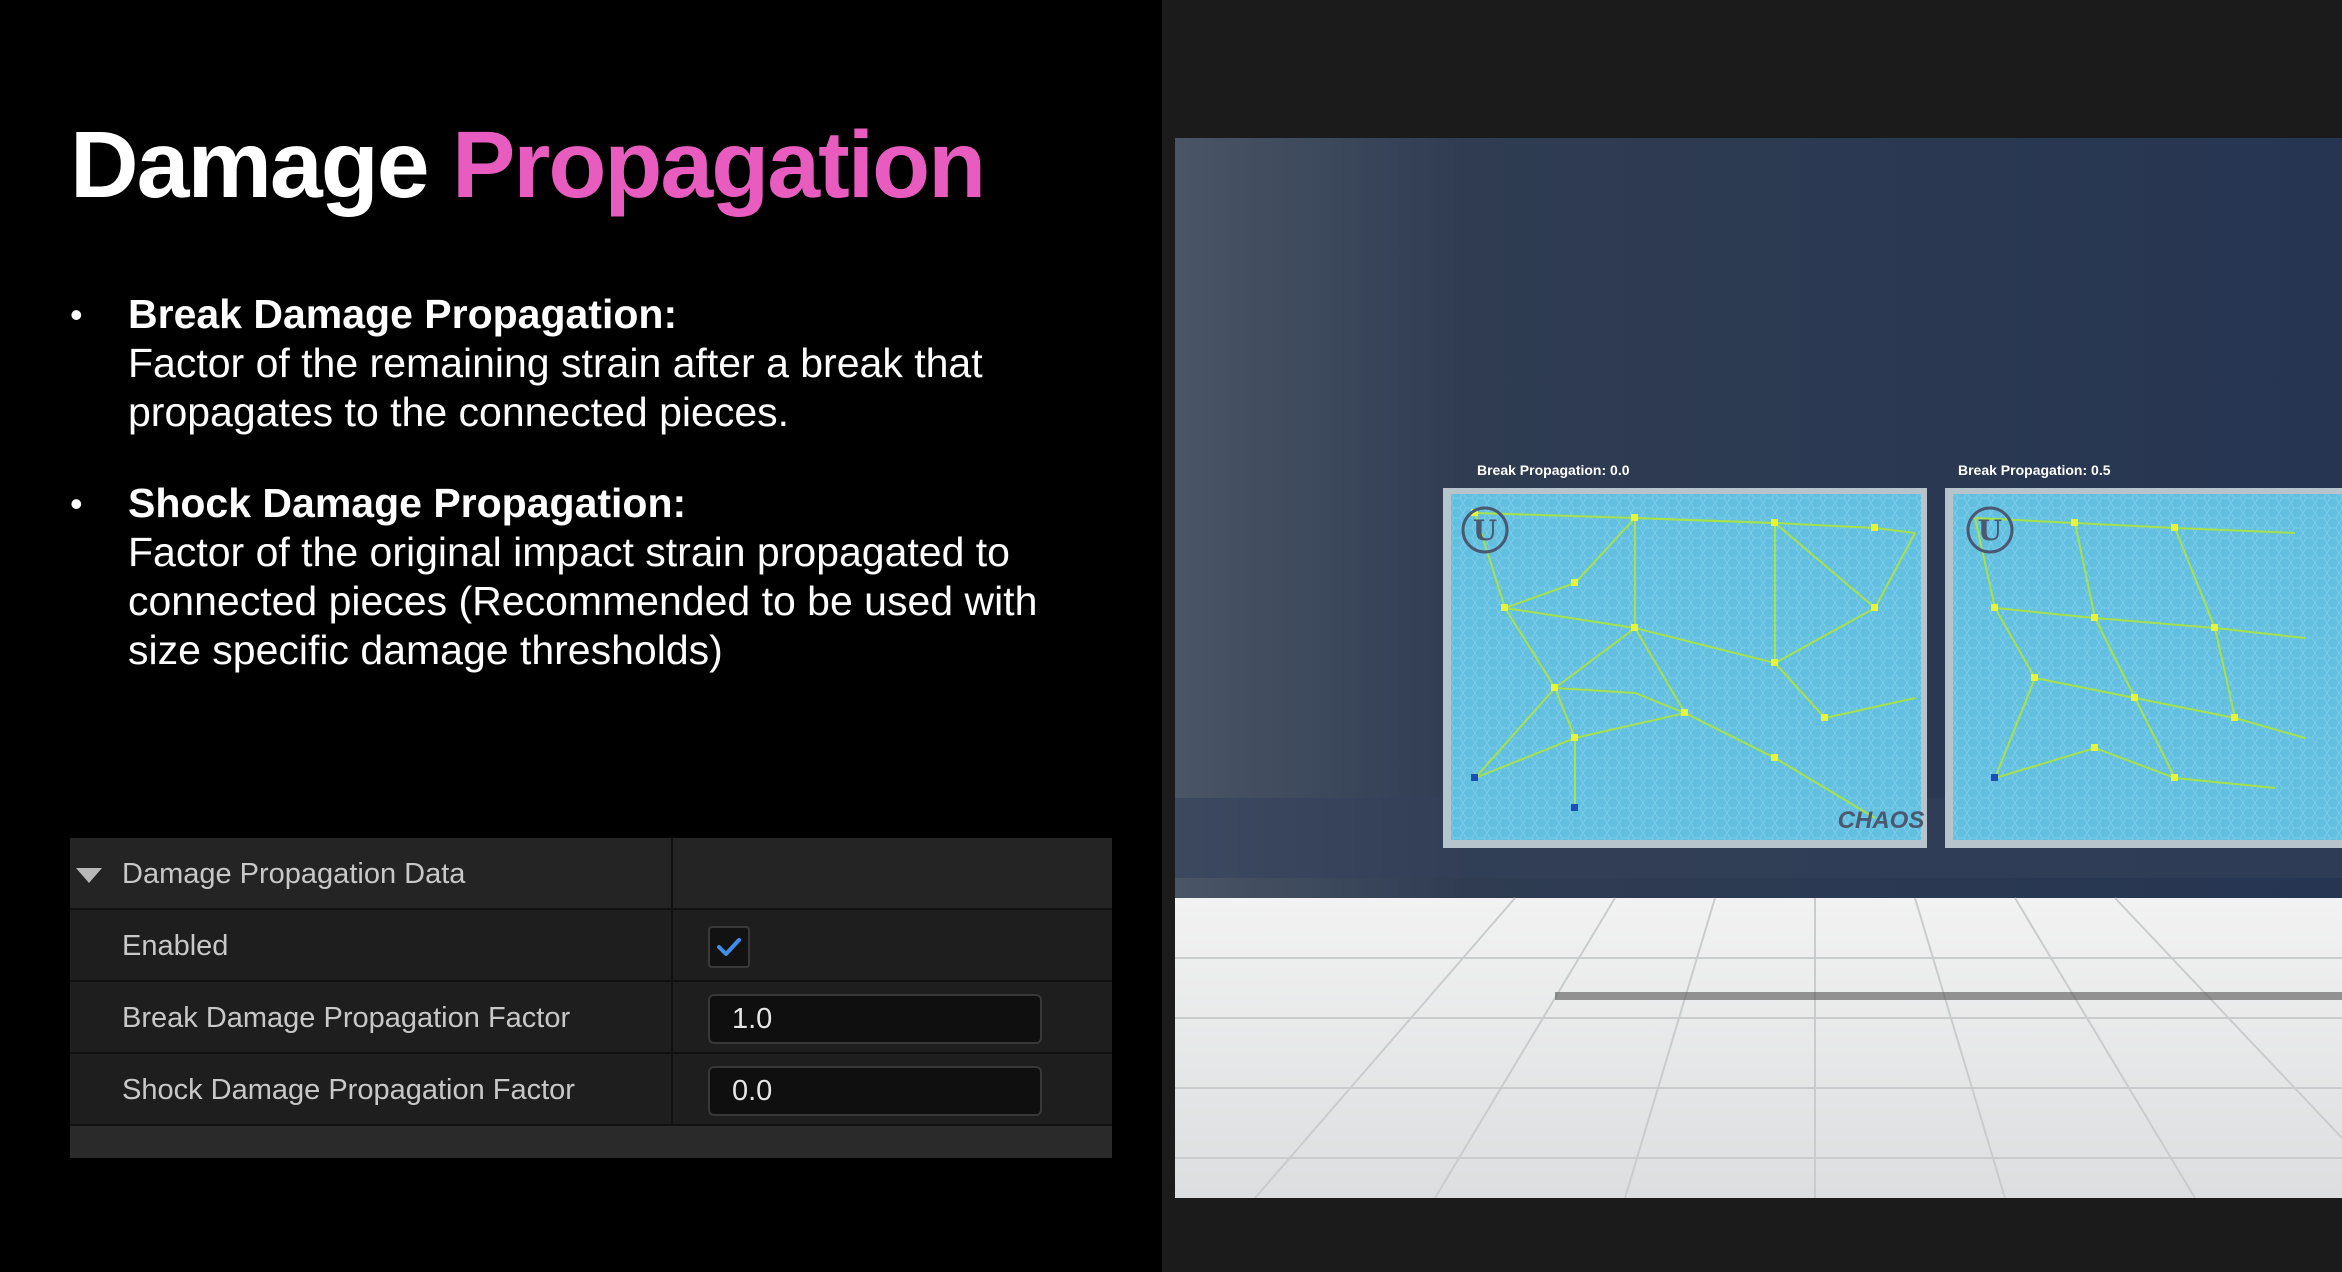  Describe the element at coordinates (875, 1091) in the screenshot. I see `shock-factor-input: 0.0` at that location.